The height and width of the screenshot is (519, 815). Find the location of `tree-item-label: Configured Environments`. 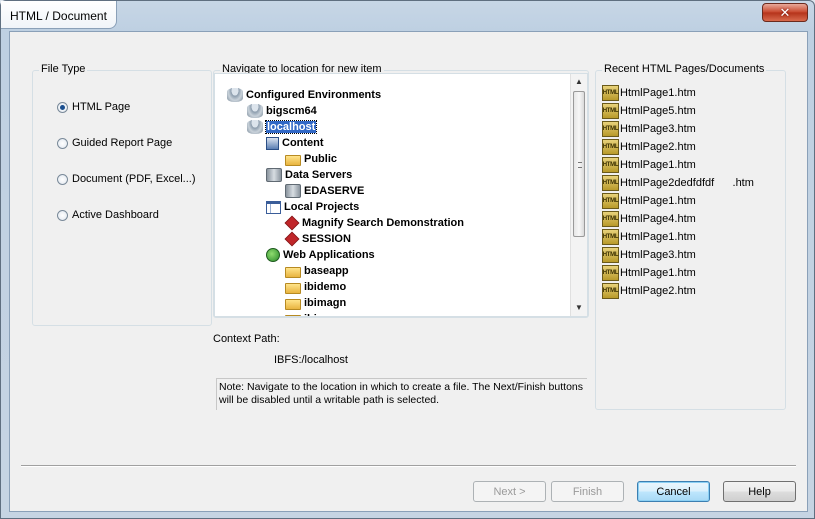

tree-item-label: Configured Environments is located at coordinates (314, 95).